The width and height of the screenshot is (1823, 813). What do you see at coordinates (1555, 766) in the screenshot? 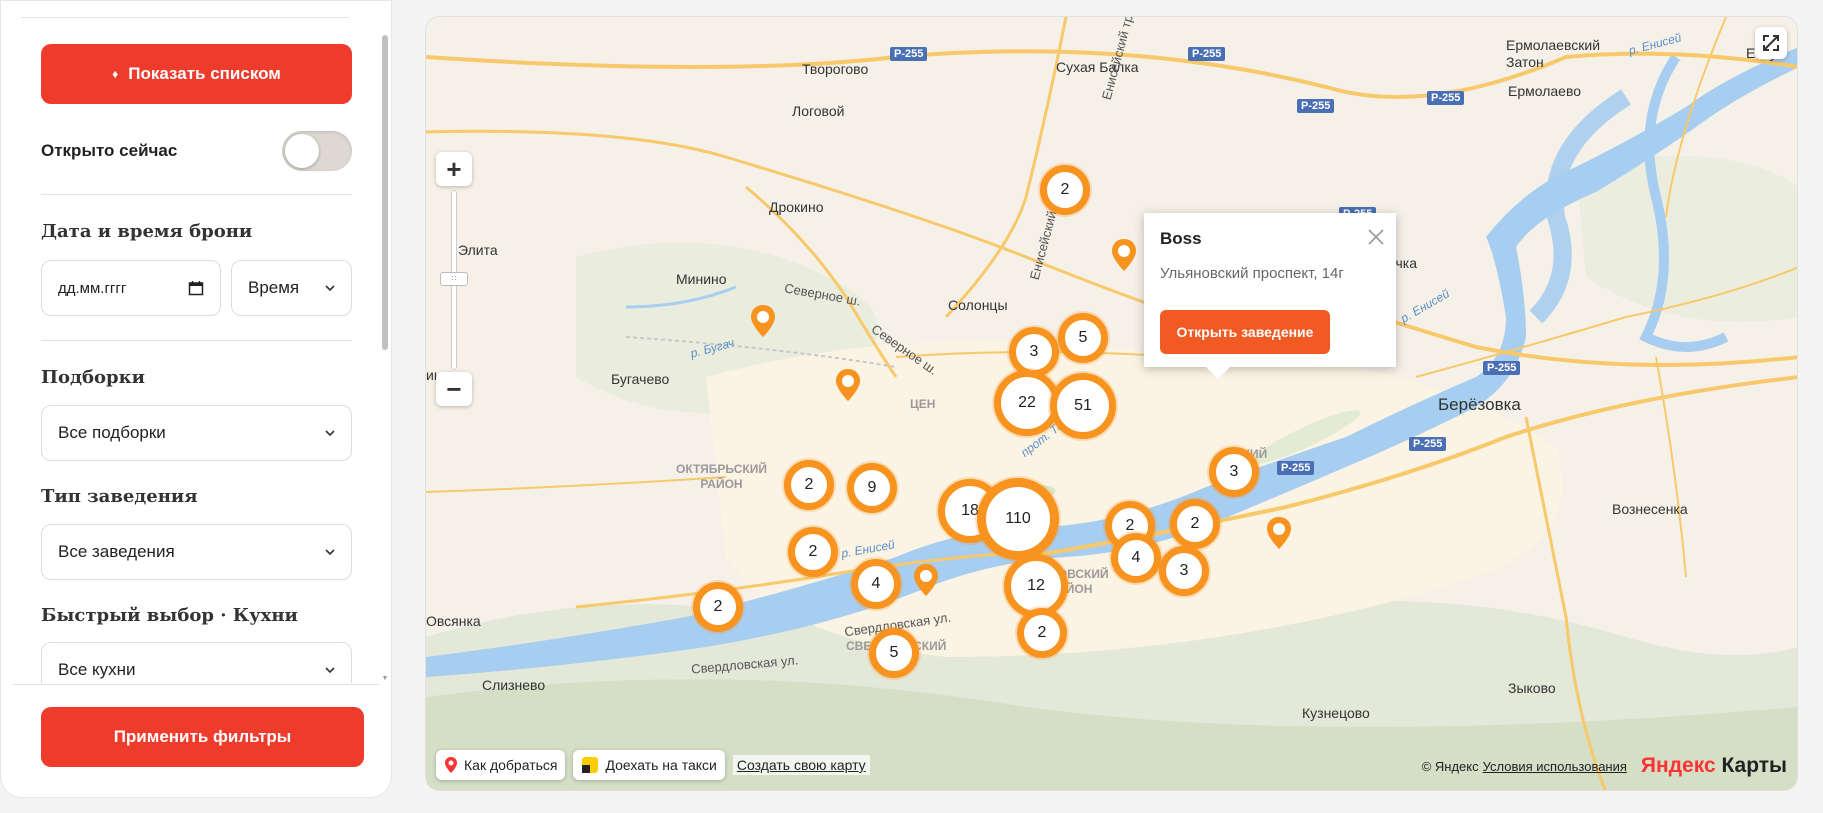
I see `terms-link: Условия использования` at bounding box center [1555, 766].